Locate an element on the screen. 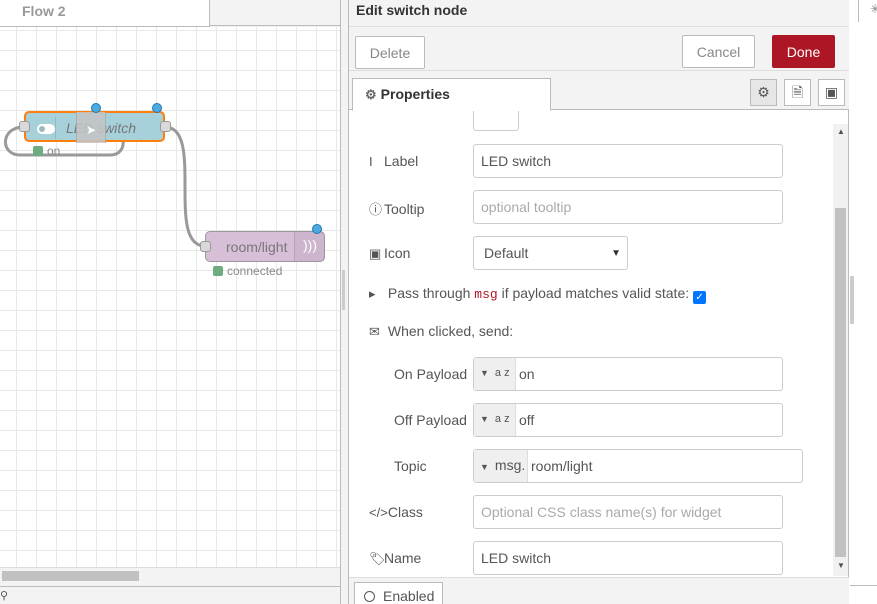 Image resolution: width=877 pixels, height=604 pixels. on-payload-type-select: ▼ a z is located at coordinates (495, 374).